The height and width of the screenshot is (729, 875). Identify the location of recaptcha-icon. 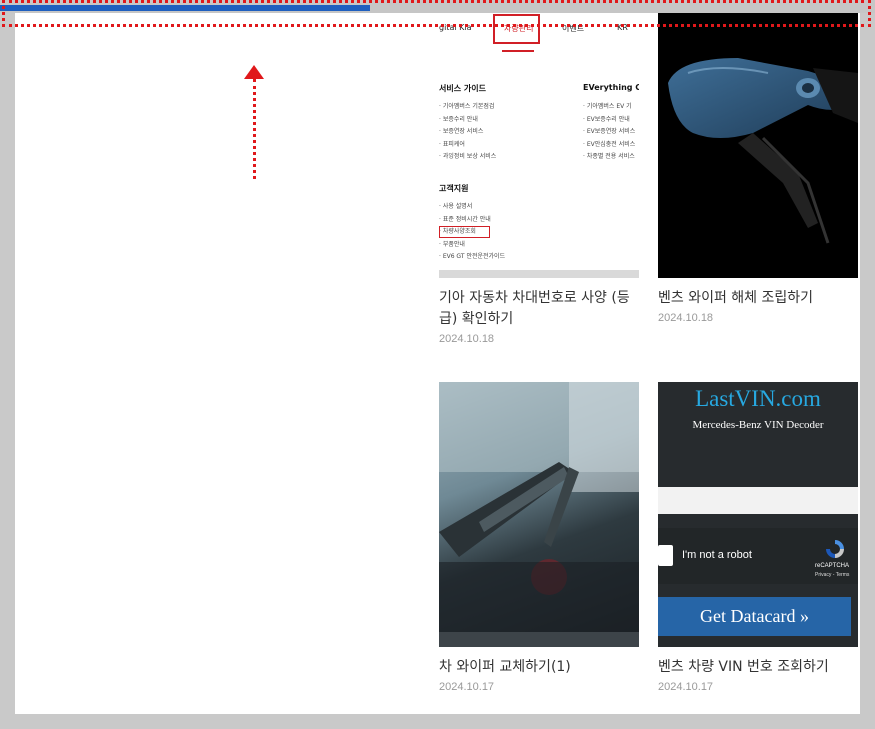
(835, 549).